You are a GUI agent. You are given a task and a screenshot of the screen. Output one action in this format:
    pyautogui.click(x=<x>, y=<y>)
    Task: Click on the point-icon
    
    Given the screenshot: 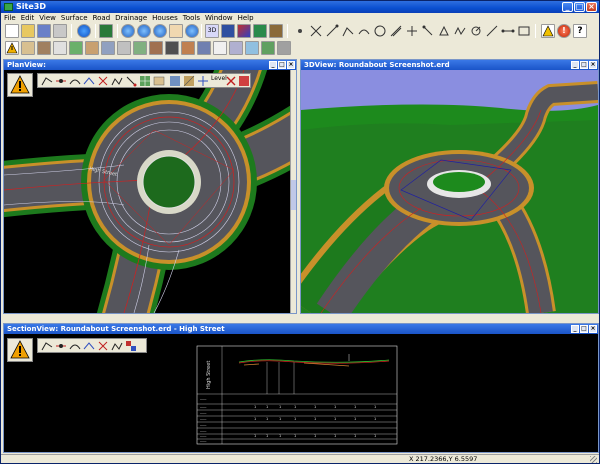 What is the action you would take?
    pyautogui.click(x=300, y=31)
    